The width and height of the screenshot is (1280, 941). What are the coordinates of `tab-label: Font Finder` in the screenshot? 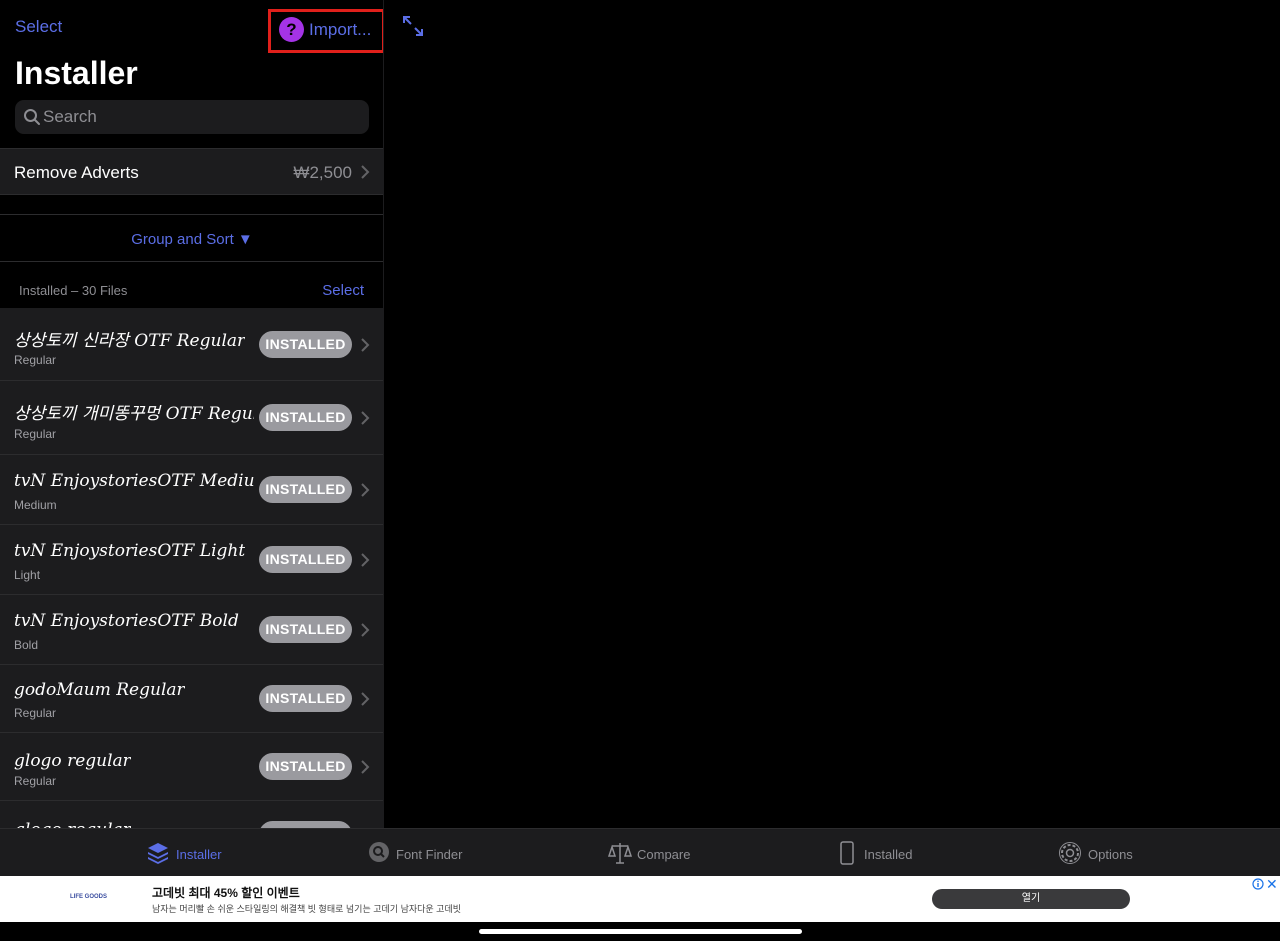 It's located at (429, 854).